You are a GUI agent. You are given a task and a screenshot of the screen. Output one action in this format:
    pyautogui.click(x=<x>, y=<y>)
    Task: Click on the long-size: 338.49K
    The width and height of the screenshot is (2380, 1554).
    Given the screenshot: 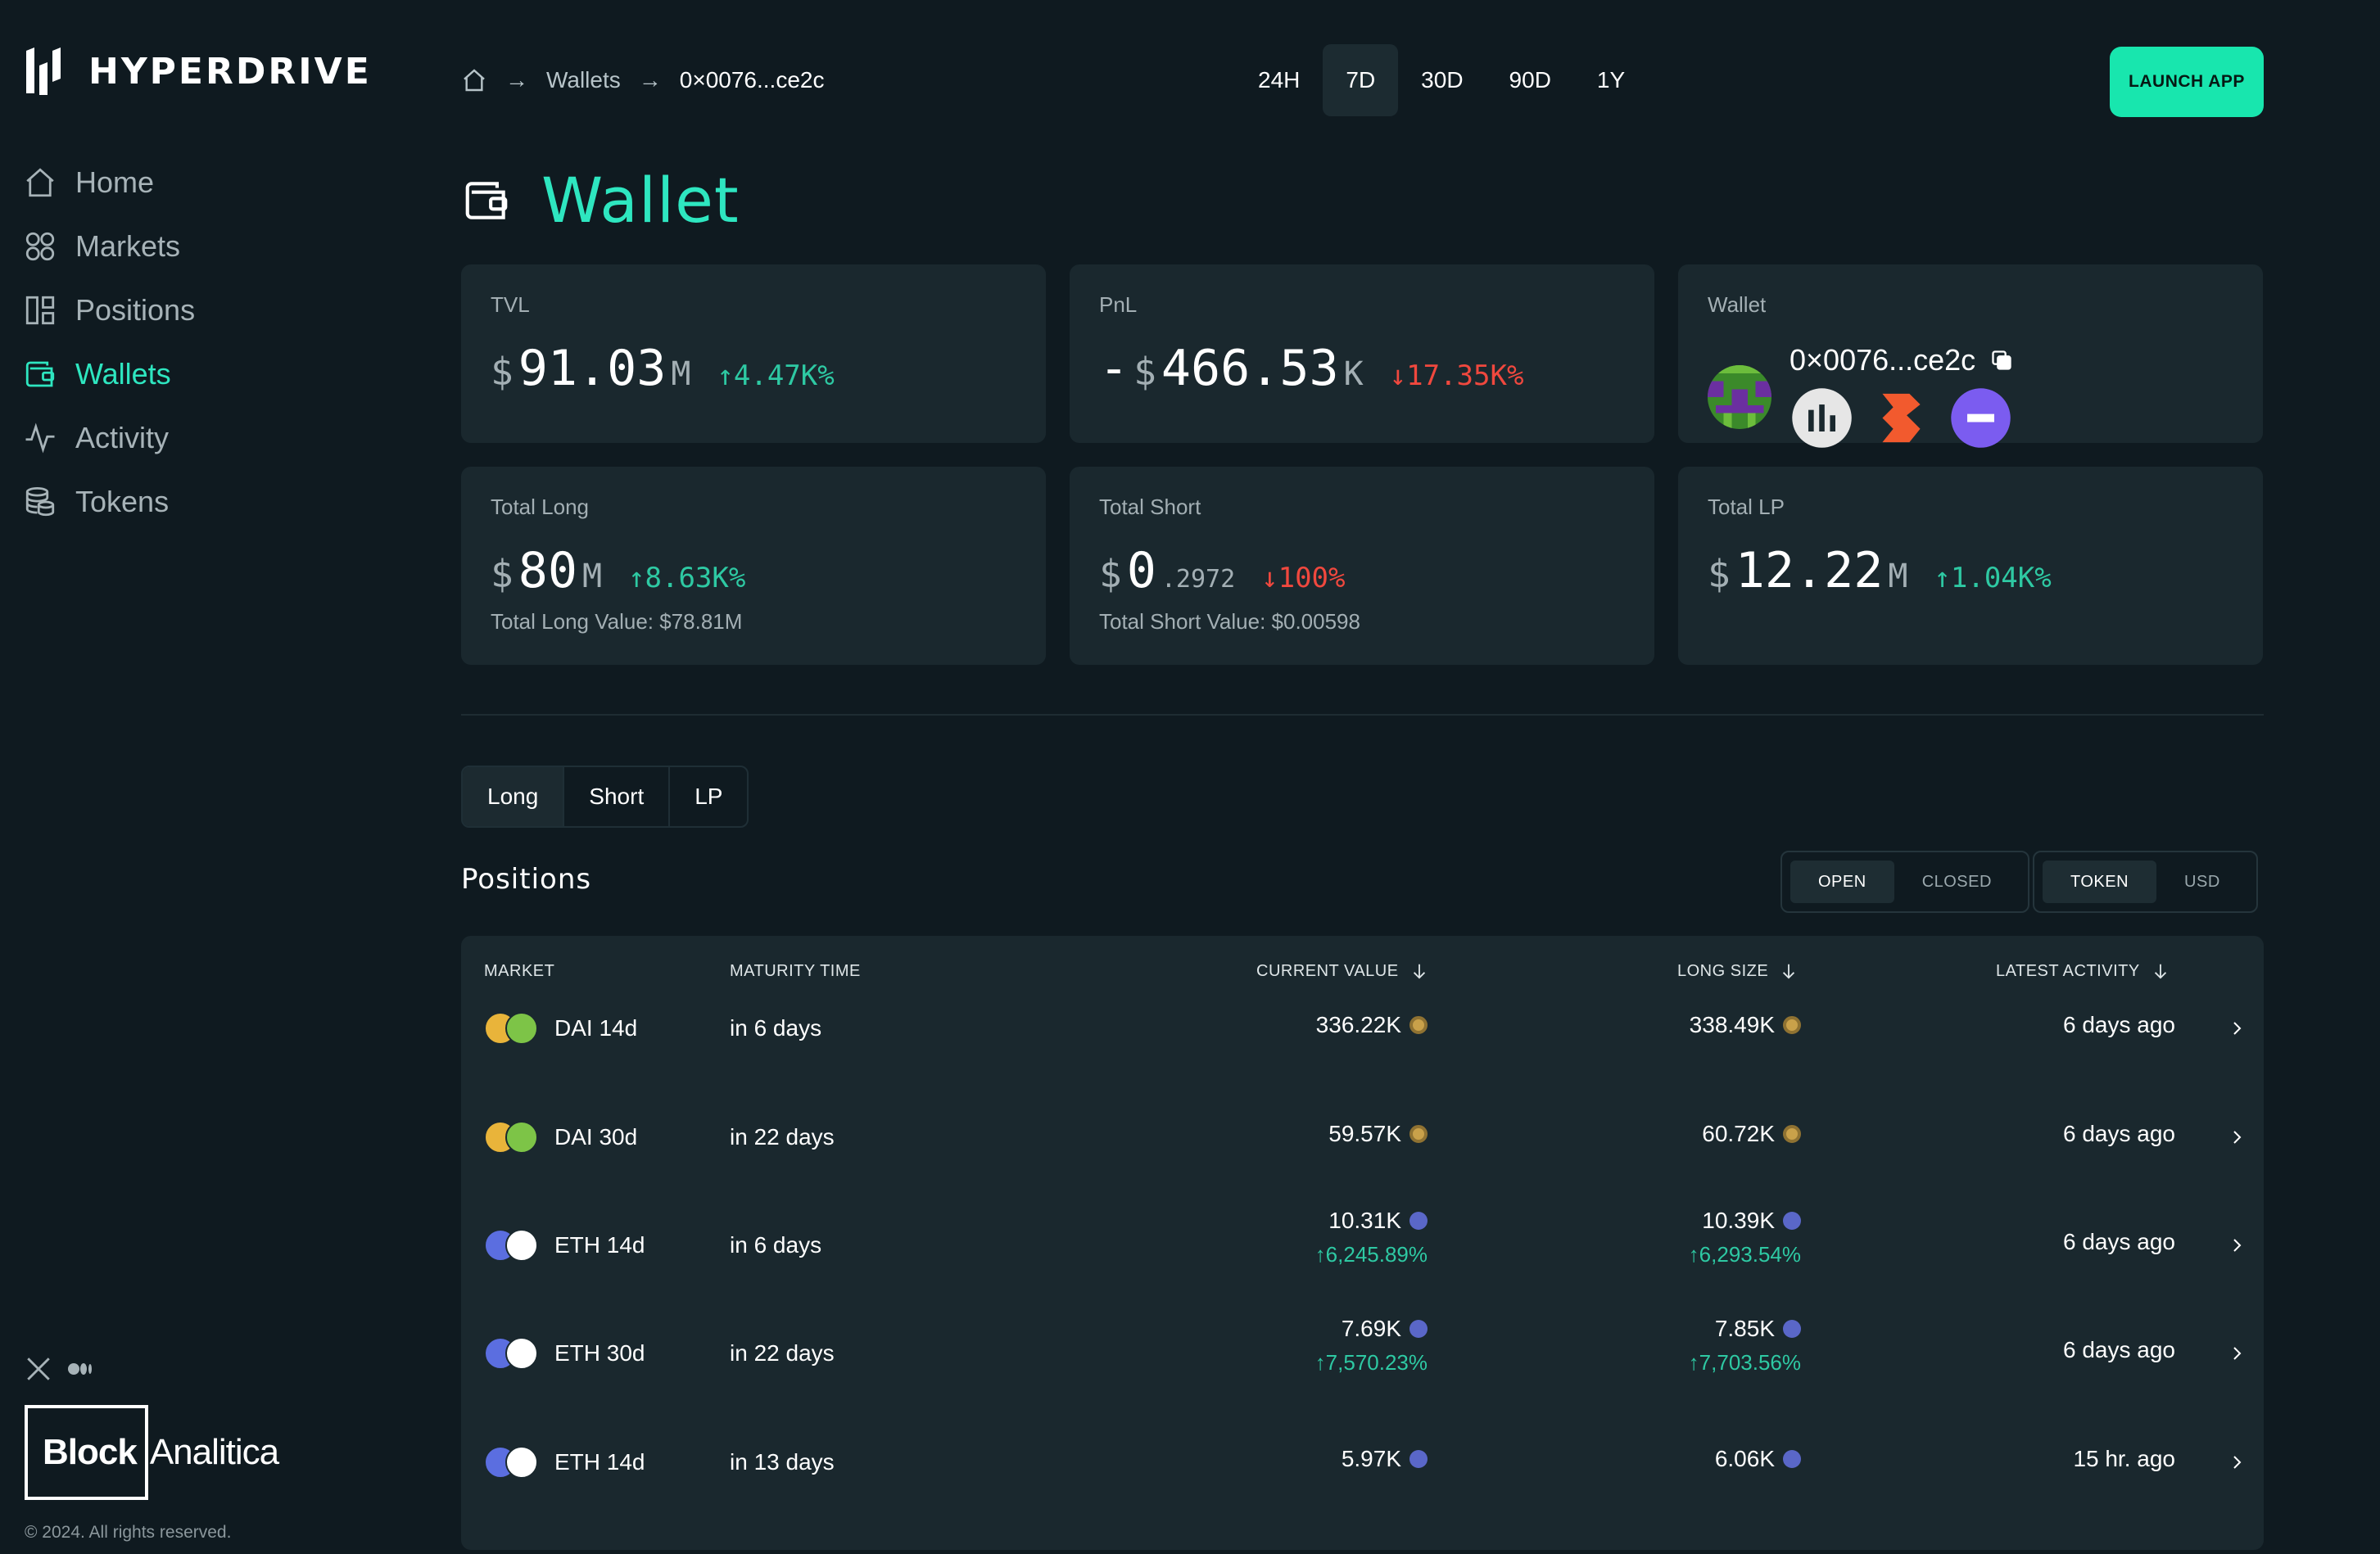 What is the action you would take?
    pyautogui.click(x=1732, y=1024)
    